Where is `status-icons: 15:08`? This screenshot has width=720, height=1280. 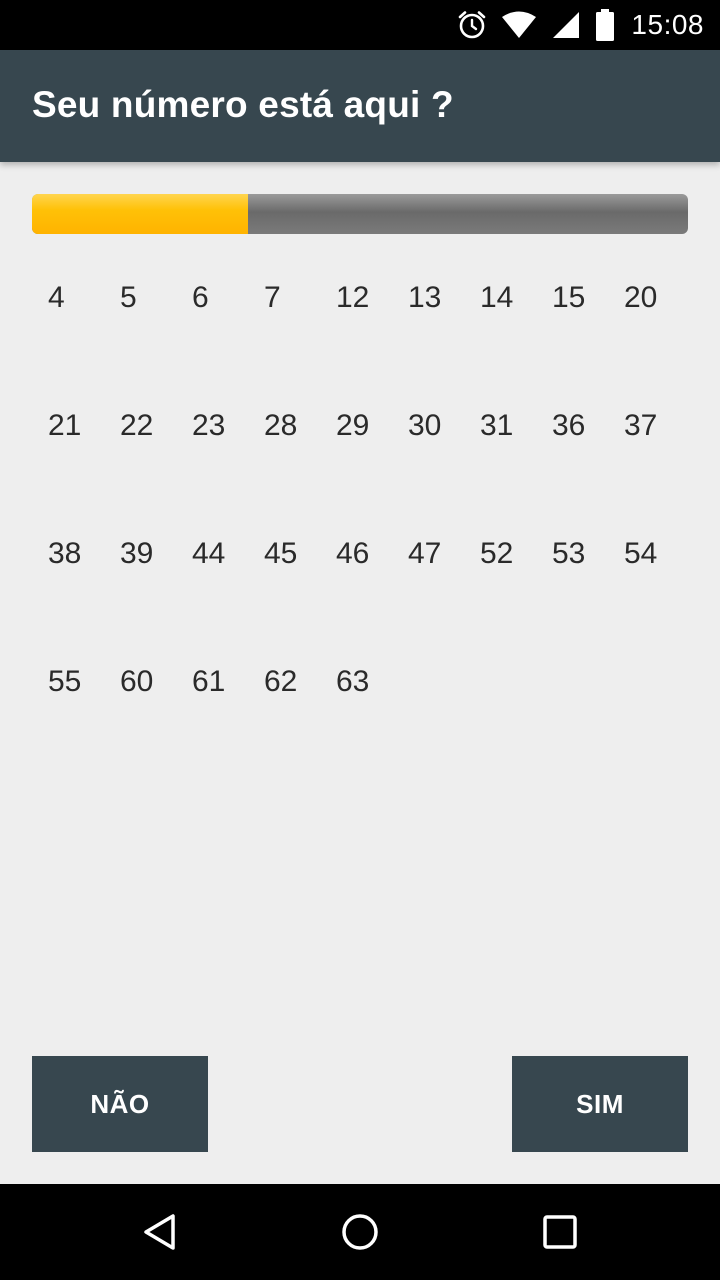 status-icons: 15:08 is located at coordinates (580, 25).